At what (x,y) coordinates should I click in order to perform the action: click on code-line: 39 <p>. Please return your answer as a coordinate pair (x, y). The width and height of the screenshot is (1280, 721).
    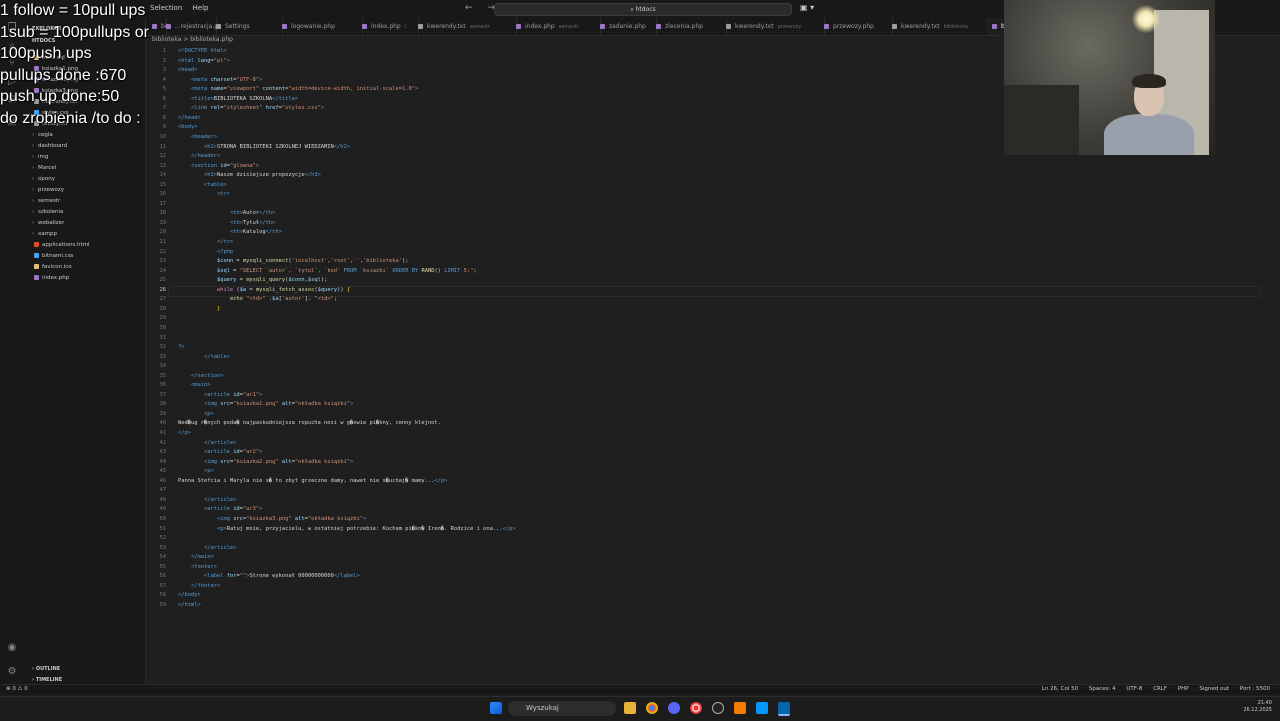
    Looking at the image, I should click on (696, 415).